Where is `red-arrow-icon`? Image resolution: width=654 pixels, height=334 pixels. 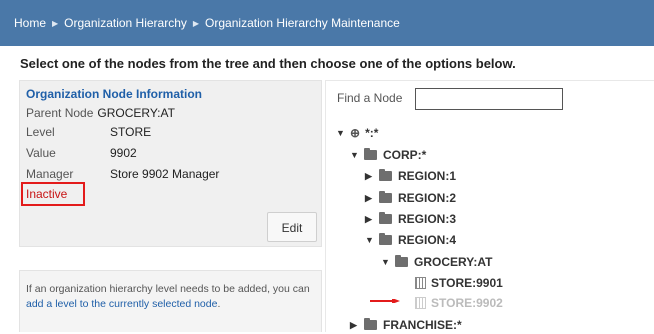 red-arrow-icon is located at coordinates (385, 301).